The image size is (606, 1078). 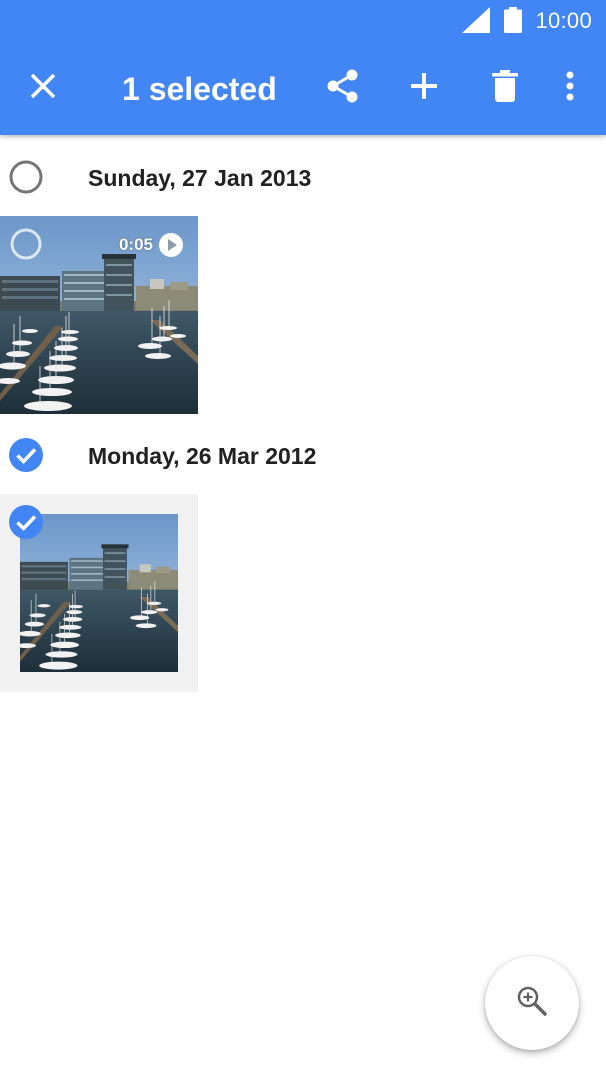 I want to click on date-section-header: Monday, 26 Mar 2012, so click(x=303, y=455).